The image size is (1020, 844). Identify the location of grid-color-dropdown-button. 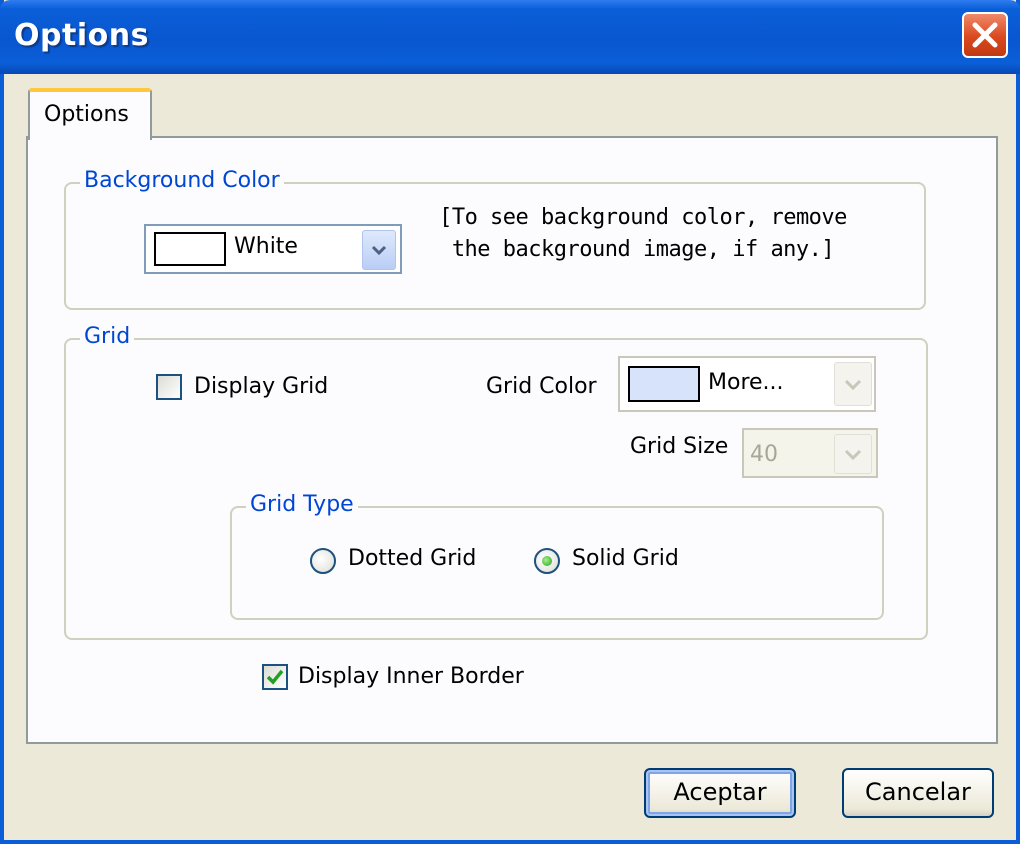
(853, 384).